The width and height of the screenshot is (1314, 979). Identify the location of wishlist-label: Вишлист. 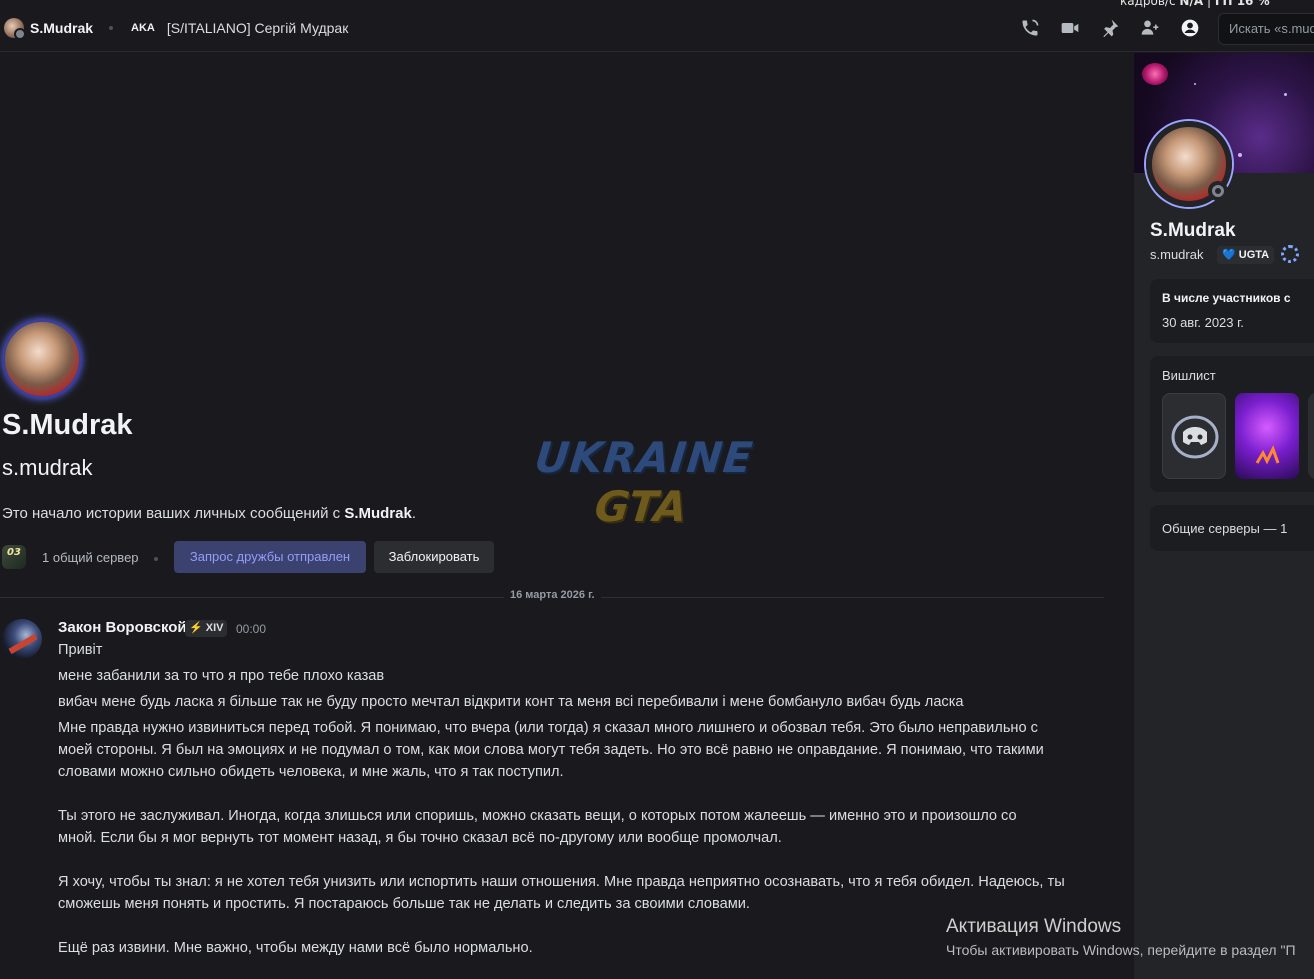
(1189, 375).